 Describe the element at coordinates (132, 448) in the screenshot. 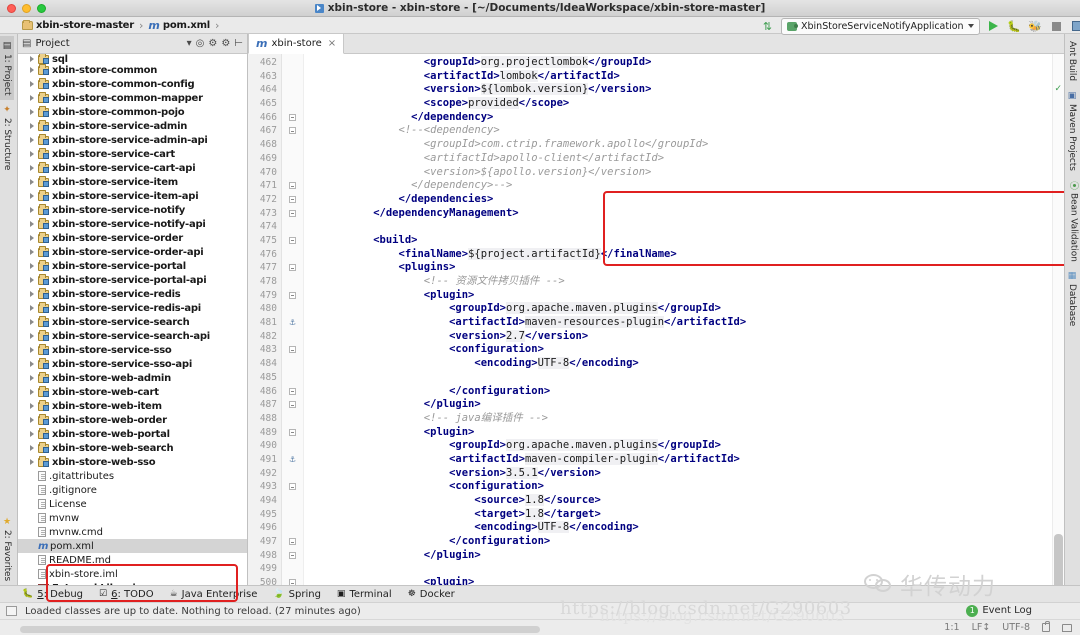

I see `tree-item-xbin-store-web-search: xbin-store-web-search` at that location.